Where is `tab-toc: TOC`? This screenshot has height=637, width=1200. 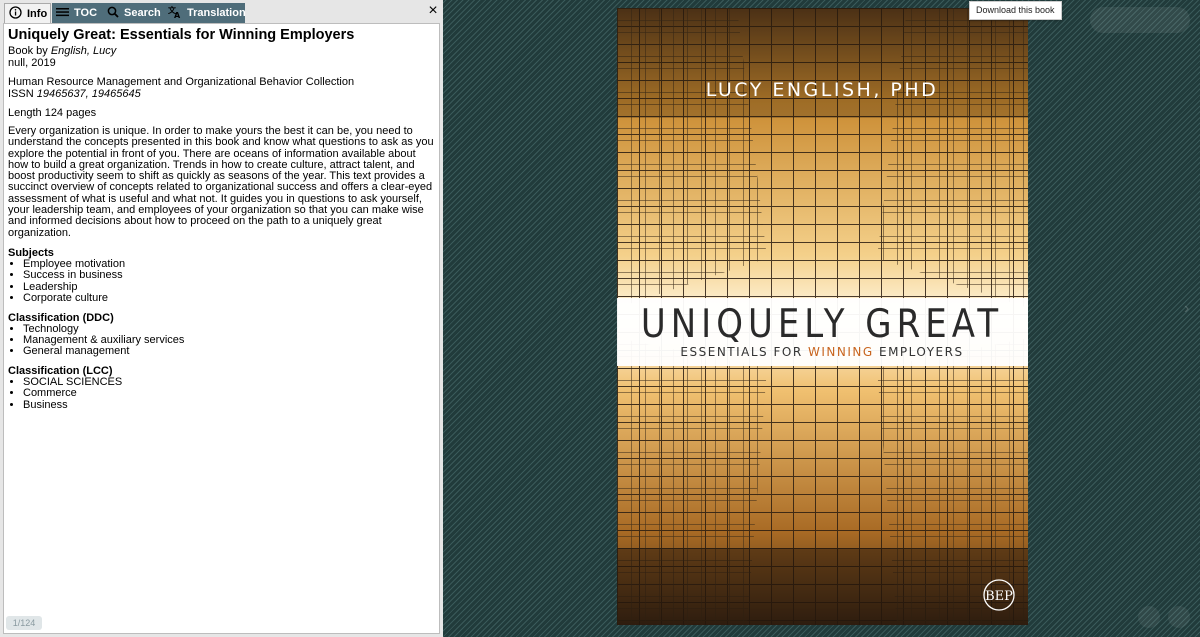
tab-toc: TOC is located at coordinates (77, 13).